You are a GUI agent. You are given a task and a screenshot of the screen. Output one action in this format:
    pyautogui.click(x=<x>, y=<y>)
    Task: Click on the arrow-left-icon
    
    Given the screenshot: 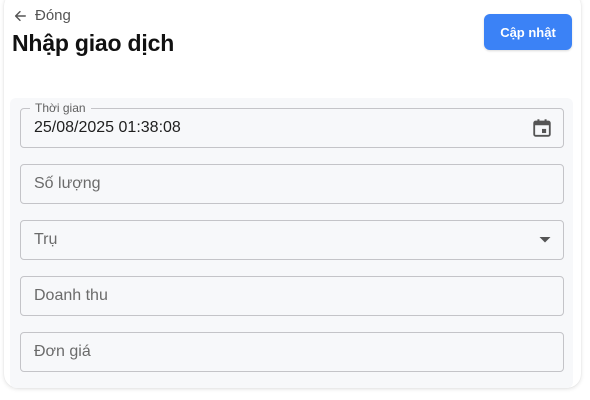 What is the action you would take?
    pyautogui.click(x=20, y=16)
    